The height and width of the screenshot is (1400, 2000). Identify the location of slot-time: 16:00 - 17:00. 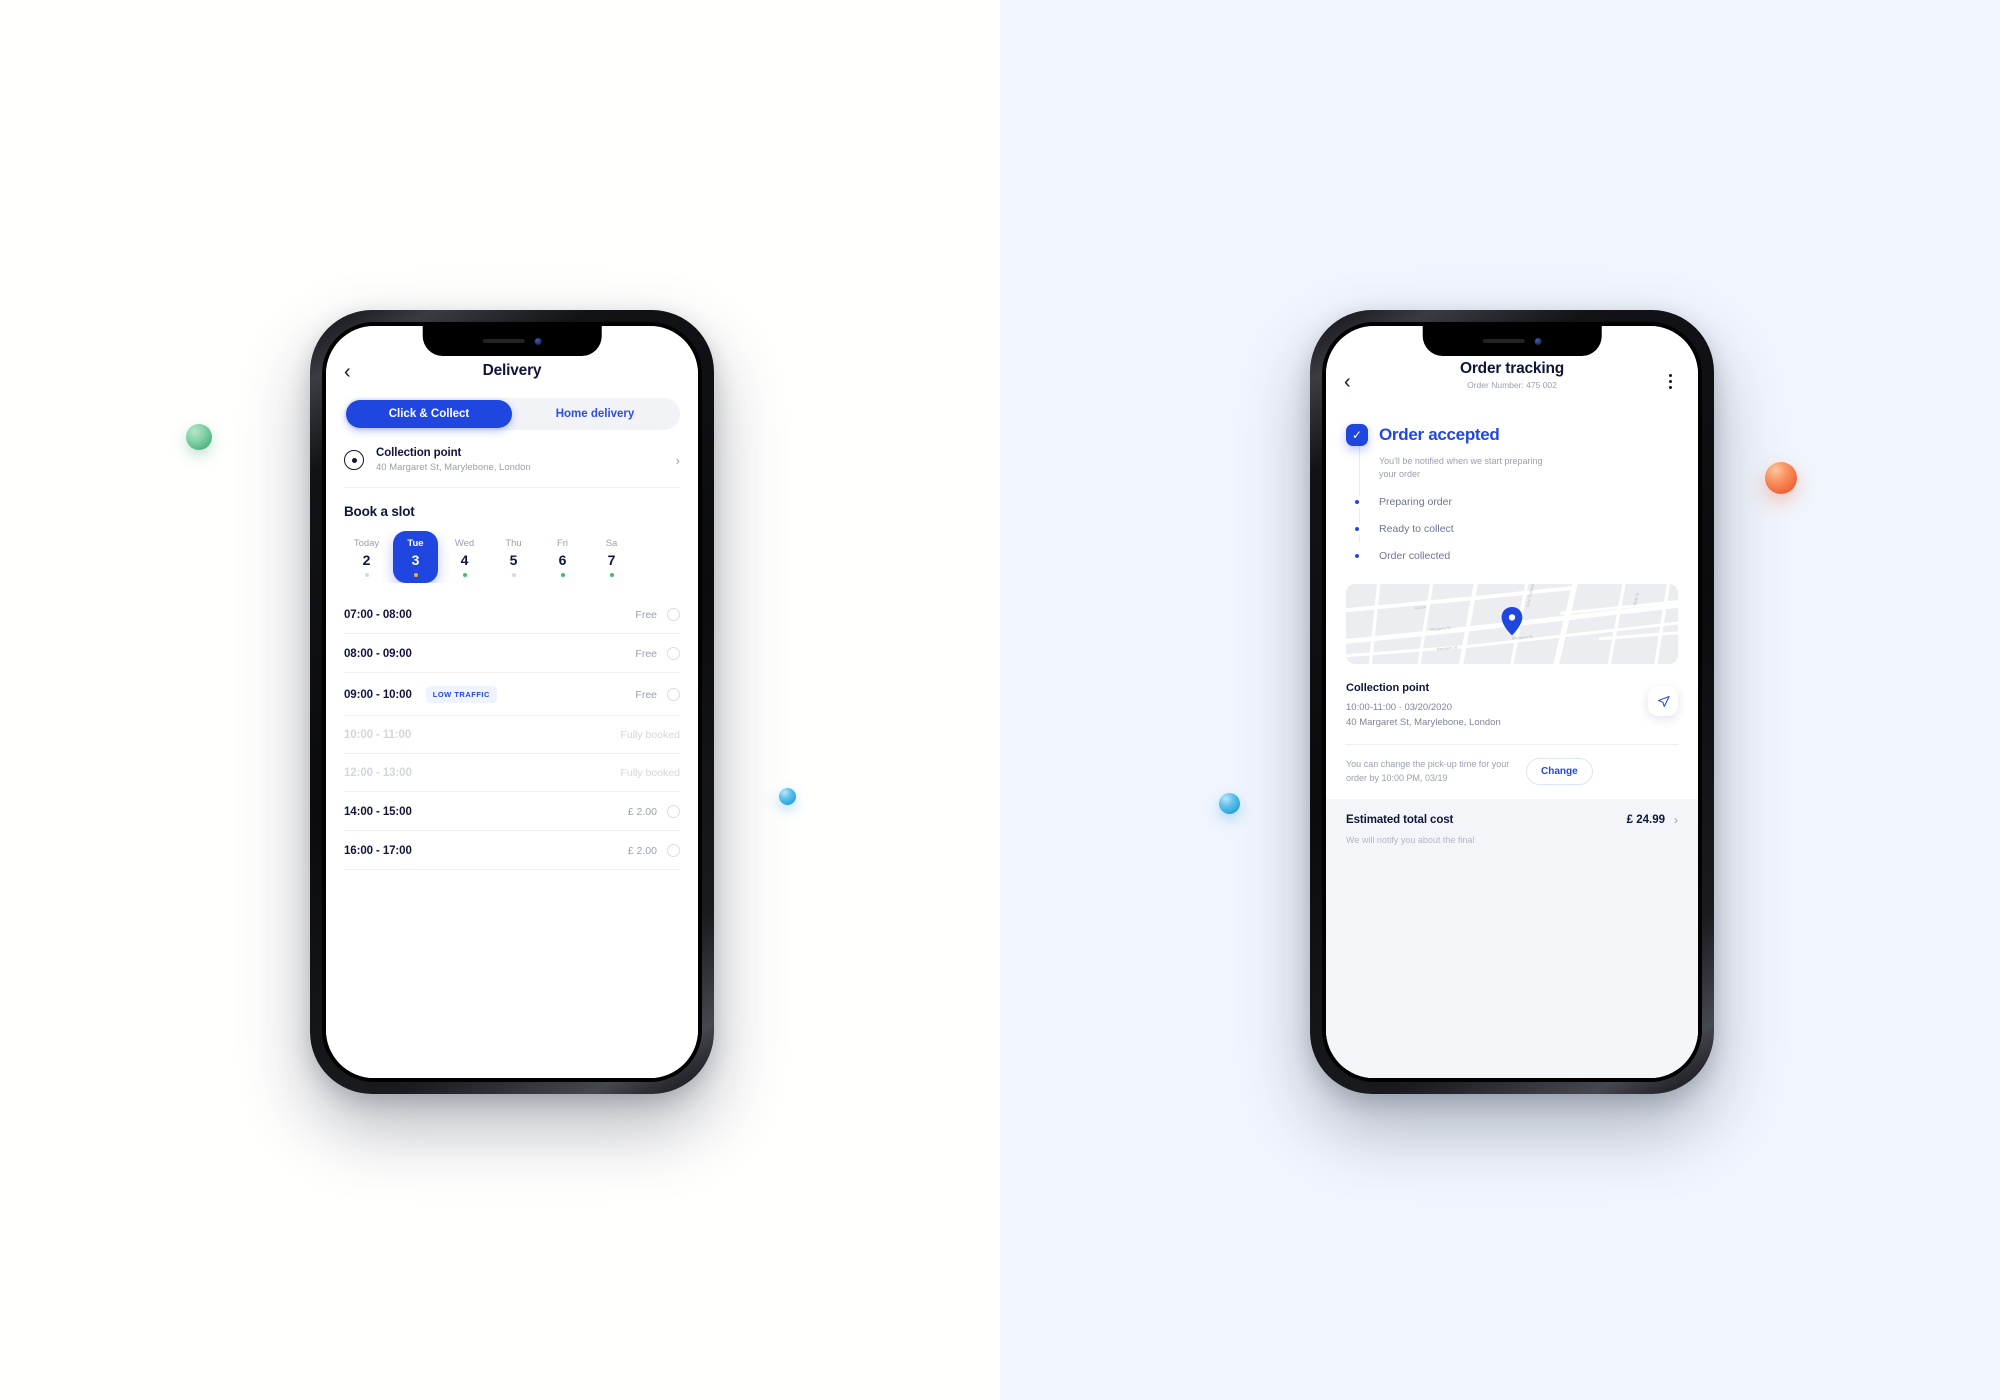
(378, 850).